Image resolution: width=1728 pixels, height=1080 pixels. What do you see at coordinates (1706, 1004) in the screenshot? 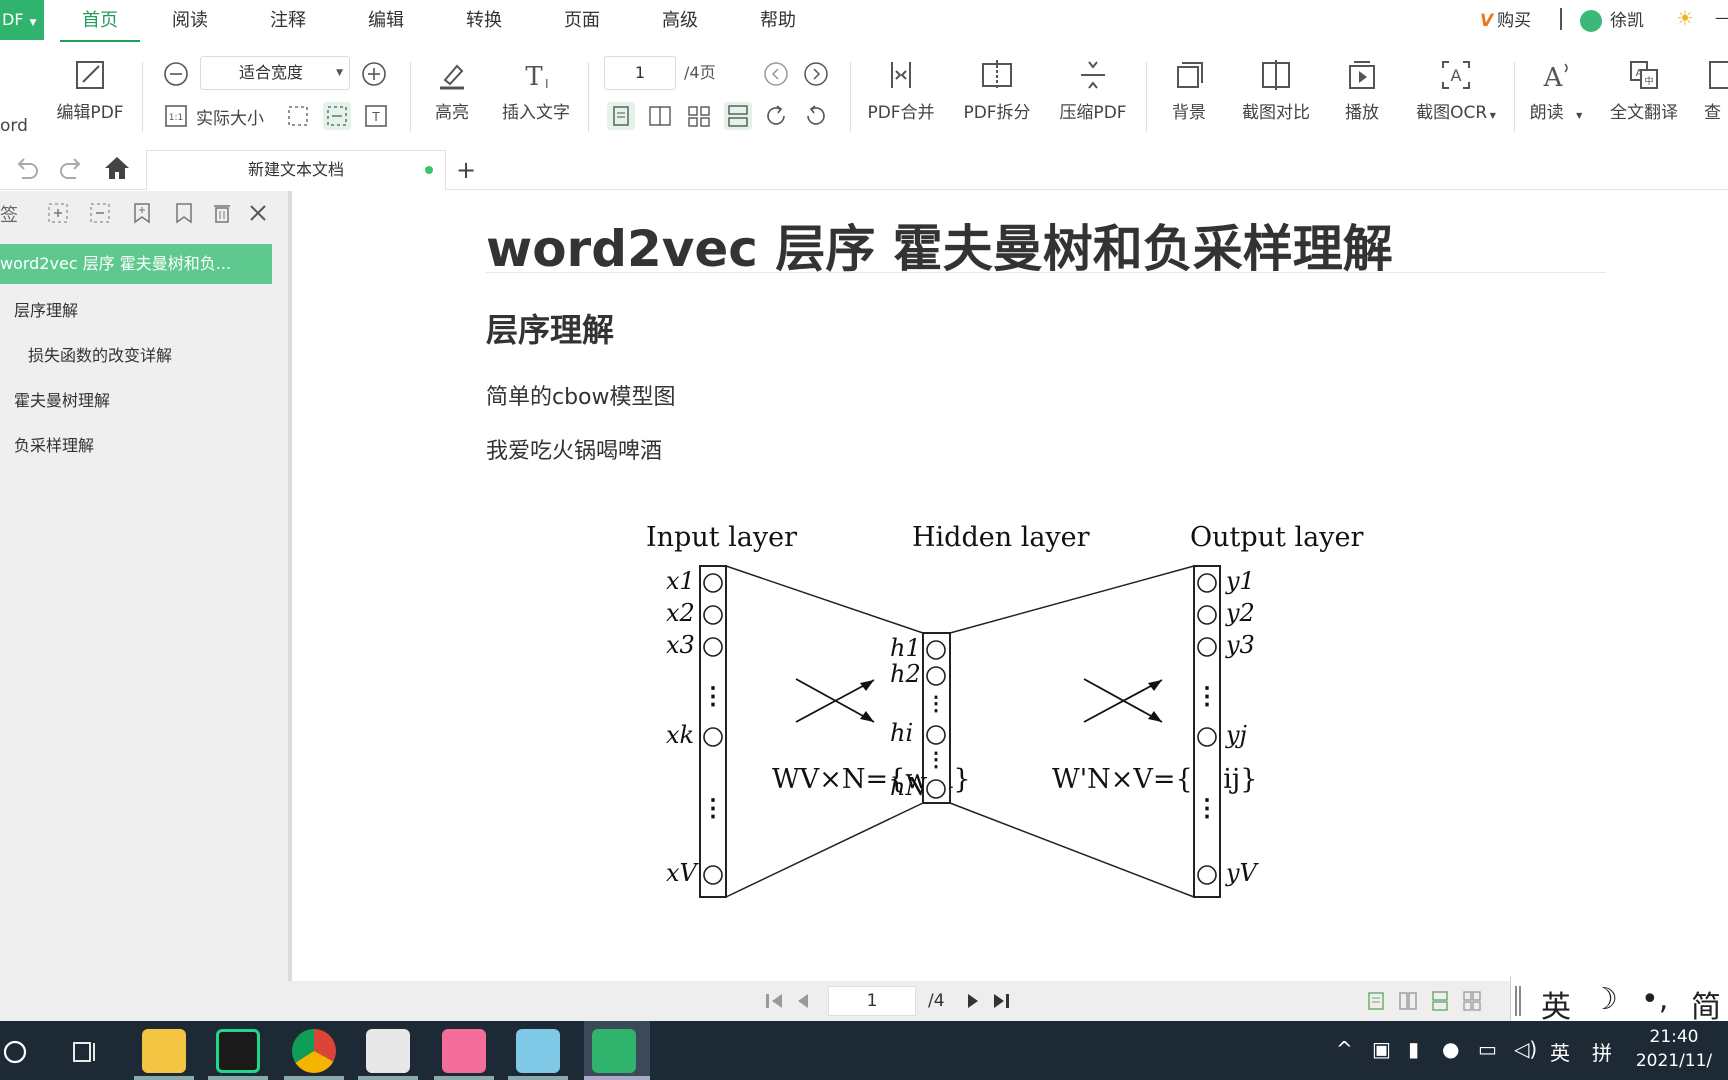
I see `ime-mode: 简` at bounding box center [1706, 1004].